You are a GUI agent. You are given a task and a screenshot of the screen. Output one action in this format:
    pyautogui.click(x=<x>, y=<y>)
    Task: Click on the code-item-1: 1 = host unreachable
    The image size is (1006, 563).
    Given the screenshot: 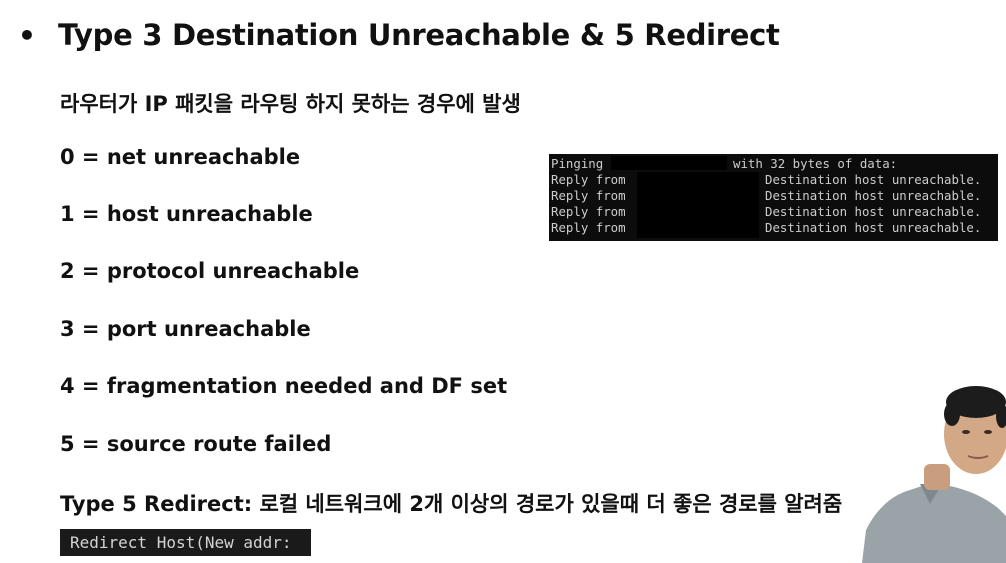 What is the action you would take?
    pyautogui.click(x=186, y=214)
    